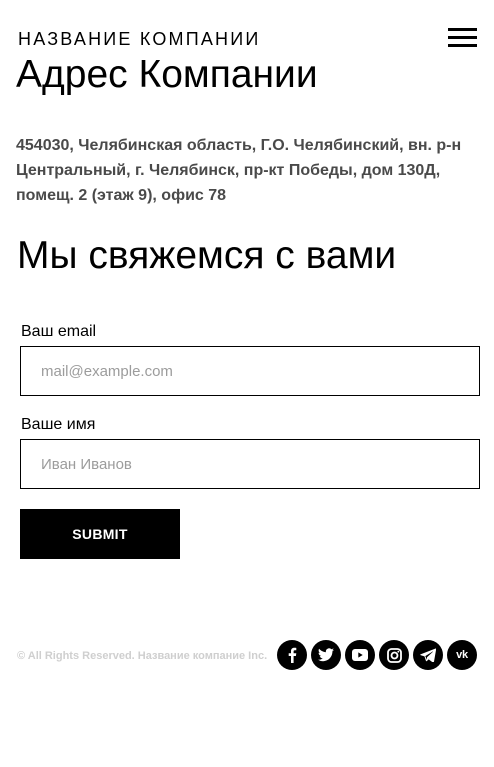 This screenshot has width=494, height=767. Describe the element at coordinates (58, 424) in the screenshot. I see `name-label: Ваше имя` at that location.